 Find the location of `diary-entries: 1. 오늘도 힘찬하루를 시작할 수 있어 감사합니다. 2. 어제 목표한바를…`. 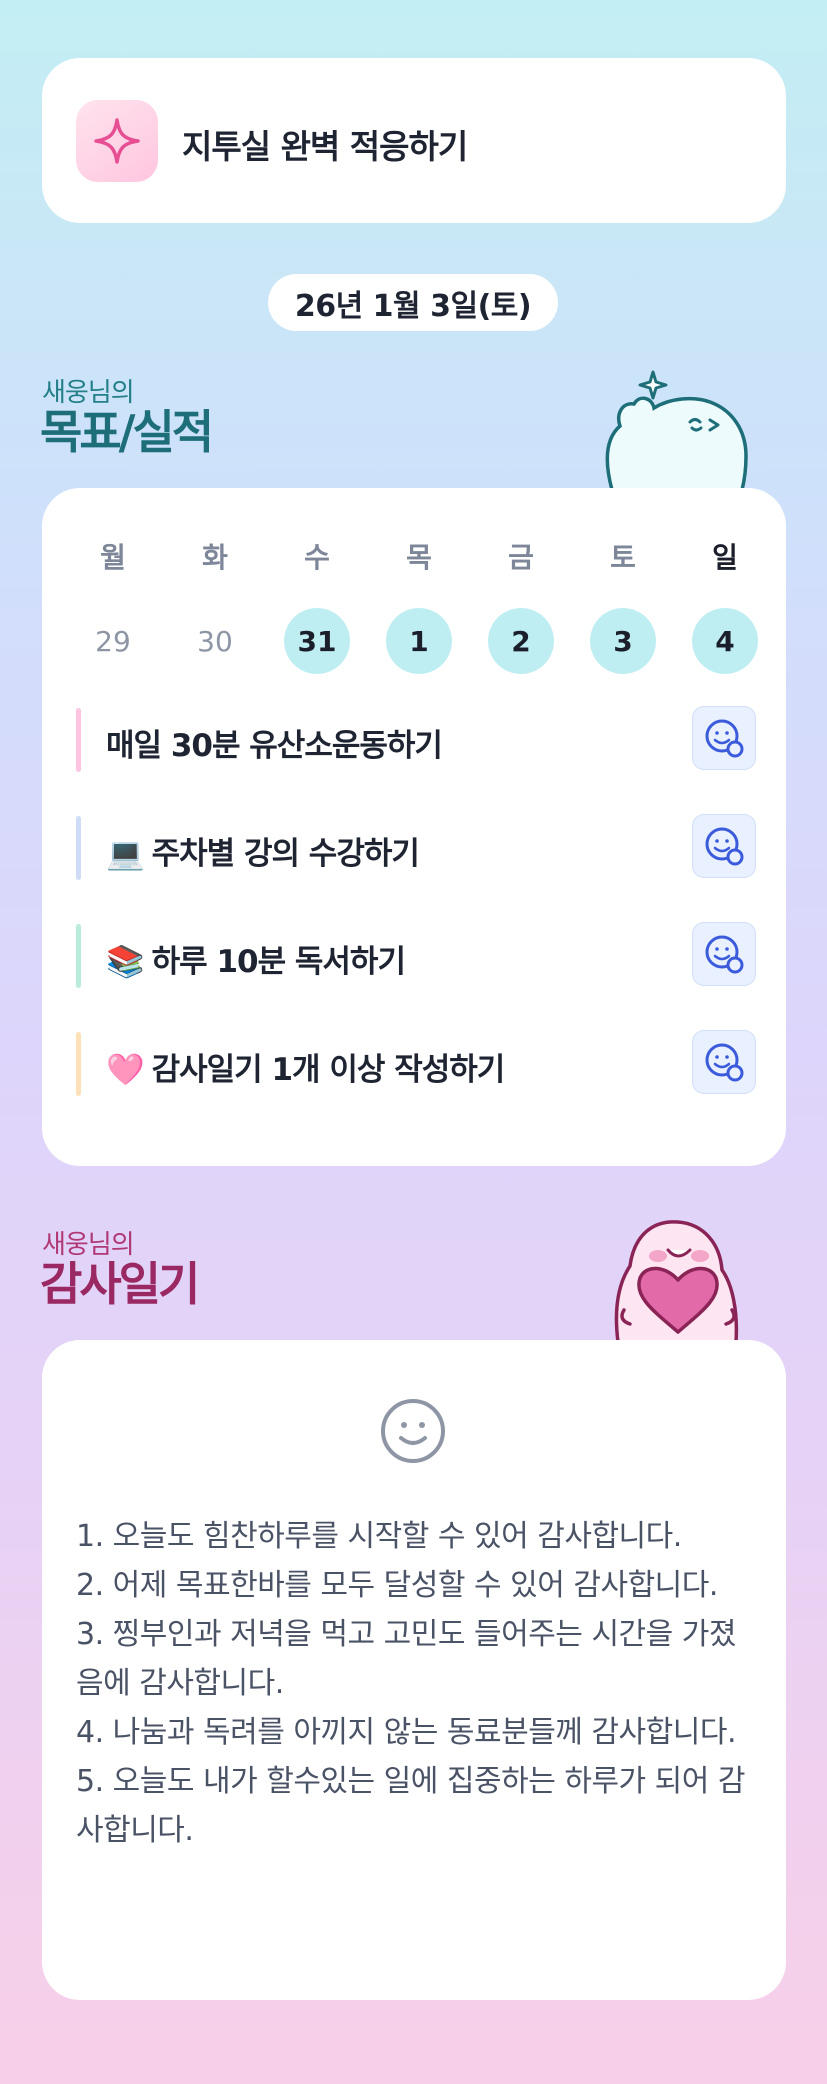

diary-entries: 1. 오늘도 힘찬하루를 시작할 수 있어 감사합니다. 2. 어제 목표한바를… is located at coordinates (417, 1683).